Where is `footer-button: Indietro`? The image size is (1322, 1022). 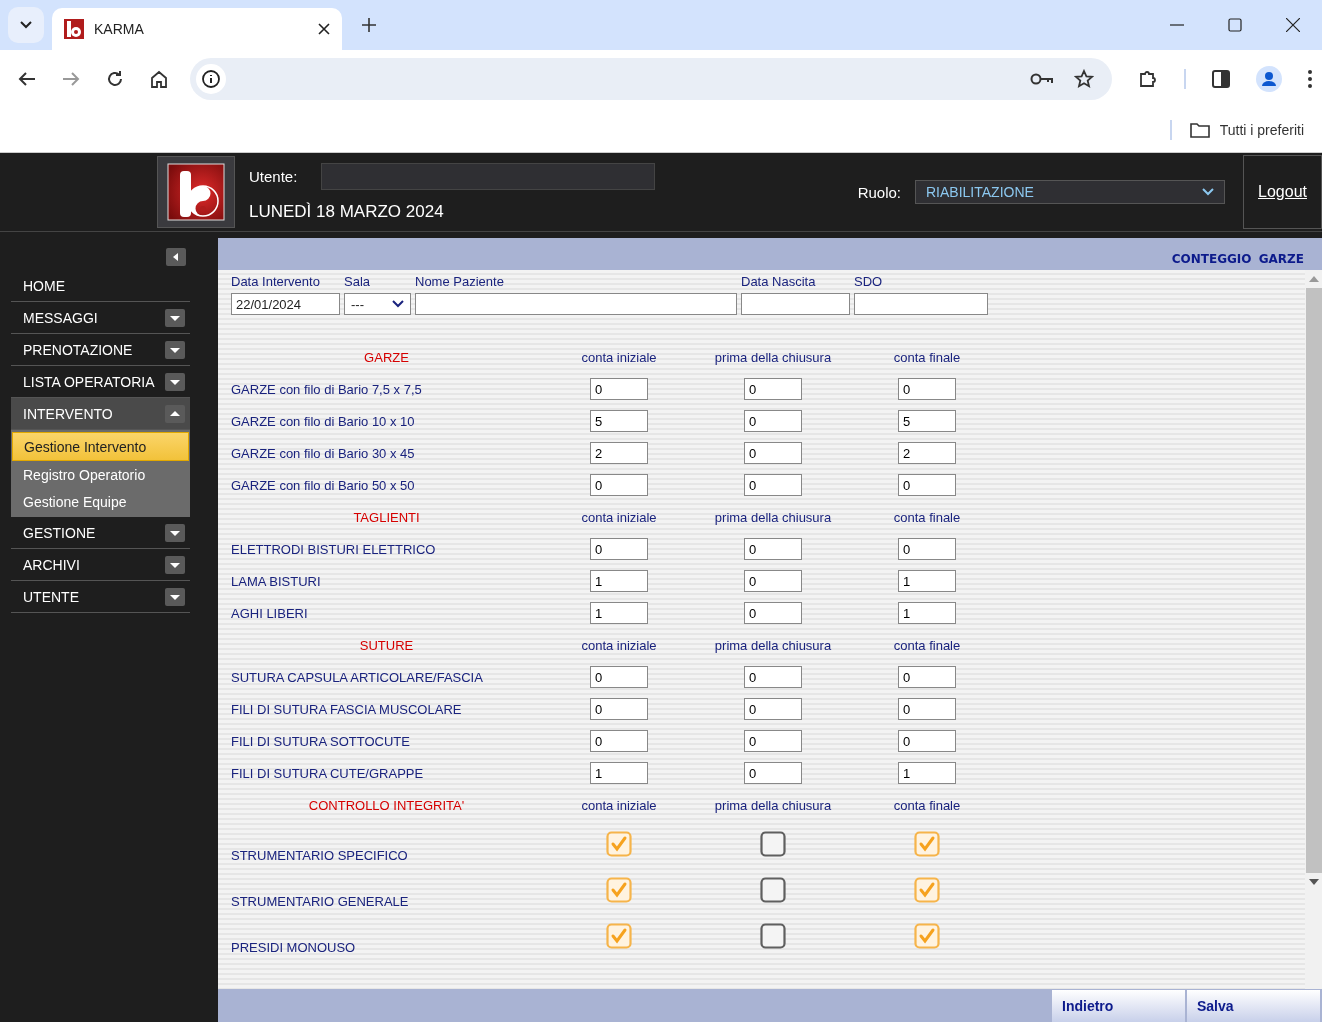
footer-button: Indietro is located at coordinates (1118, 1006).